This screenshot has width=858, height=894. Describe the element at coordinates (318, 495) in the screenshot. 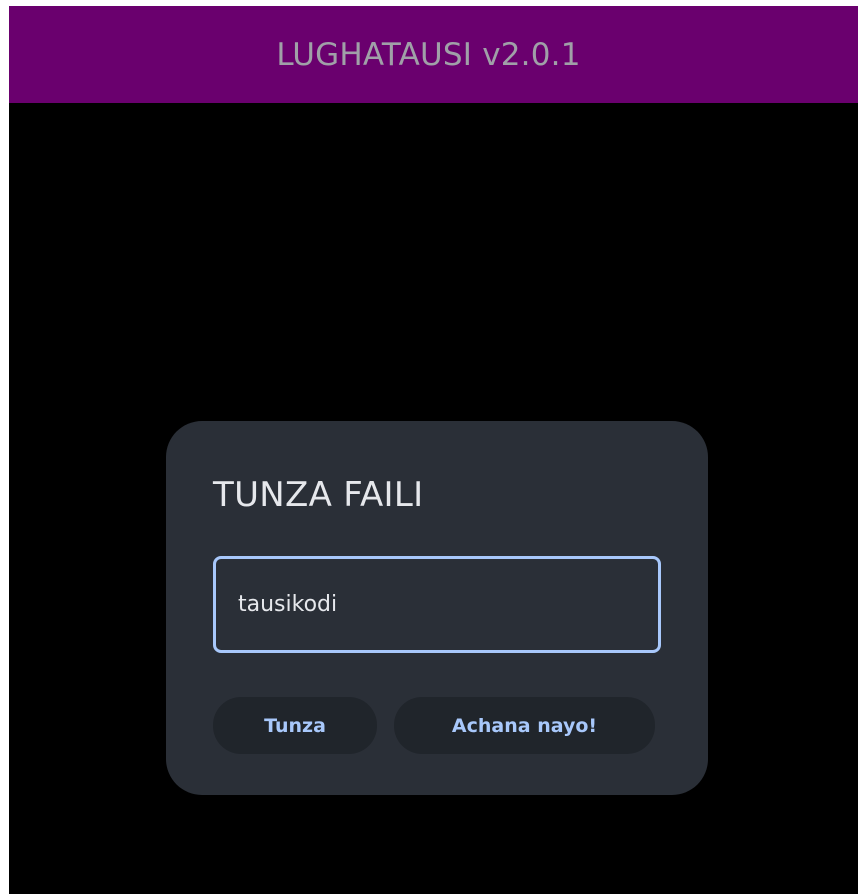

I see `dialog-title: TUNZA FAILI` at that location.